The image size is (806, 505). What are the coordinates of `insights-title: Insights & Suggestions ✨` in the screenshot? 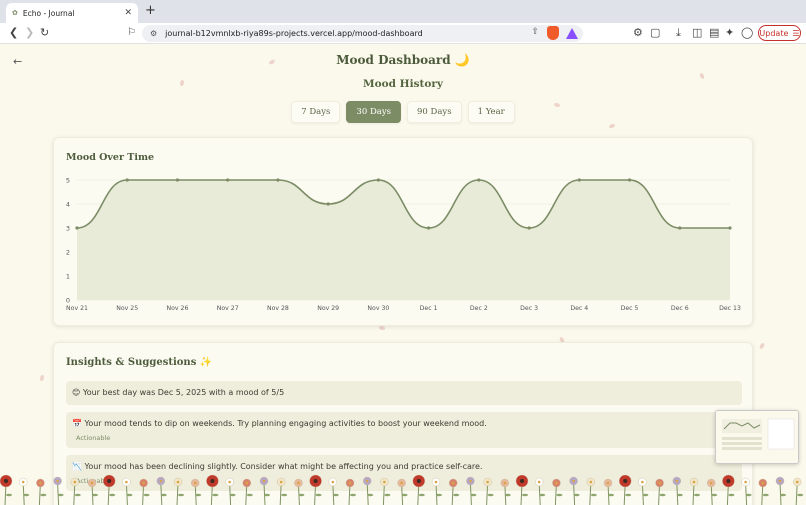 It's located at (139, 362).